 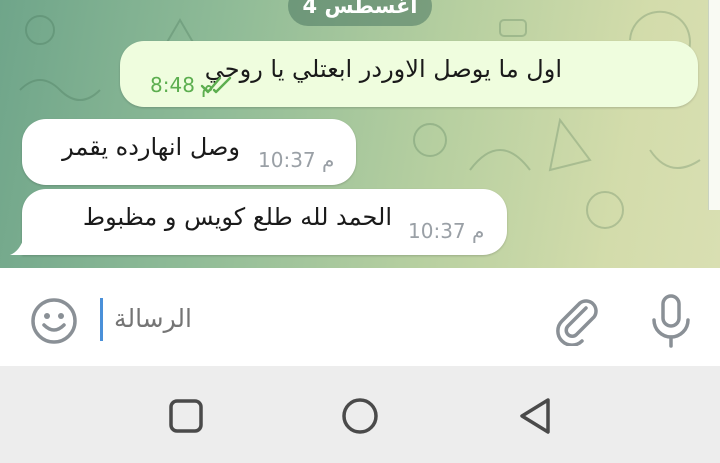 What do you see at coordinates (101, 319) in the screenshot?
I see `text-cursor` at bounding box center [101, 319].